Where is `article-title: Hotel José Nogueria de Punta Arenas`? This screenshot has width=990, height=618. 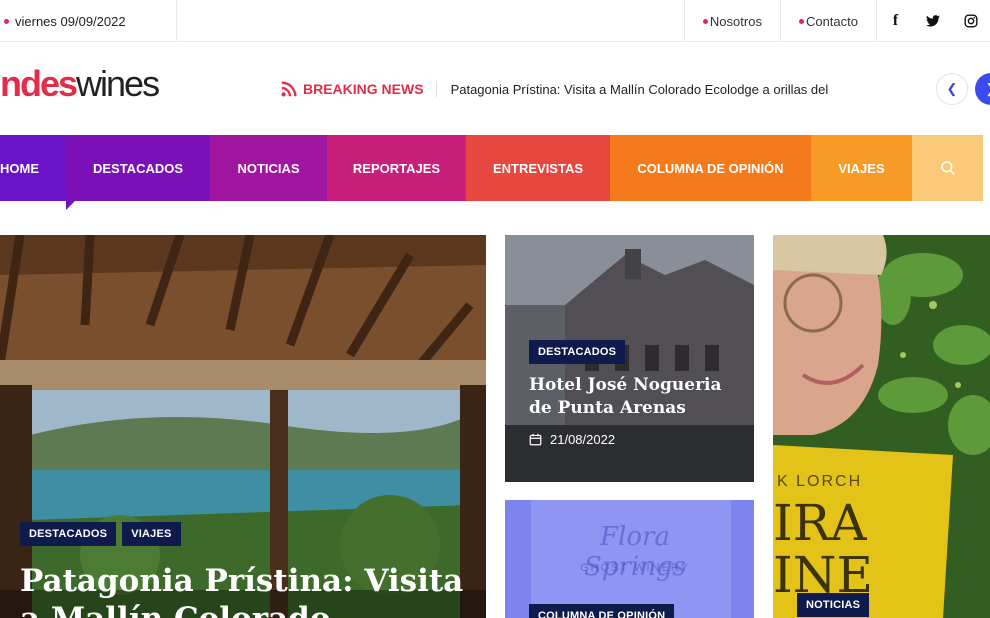
article-title: Hotel José Nogueria de Punta Arenas is located at coordinates (636, 397).